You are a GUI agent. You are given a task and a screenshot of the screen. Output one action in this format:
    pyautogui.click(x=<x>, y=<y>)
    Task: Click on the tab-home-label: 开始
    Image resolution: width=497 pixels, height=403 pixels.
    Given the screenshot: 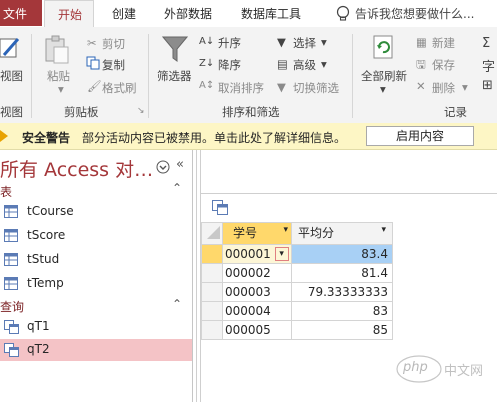 What is the action you would take?
    pyautogui.click(x=70, y=15)
    